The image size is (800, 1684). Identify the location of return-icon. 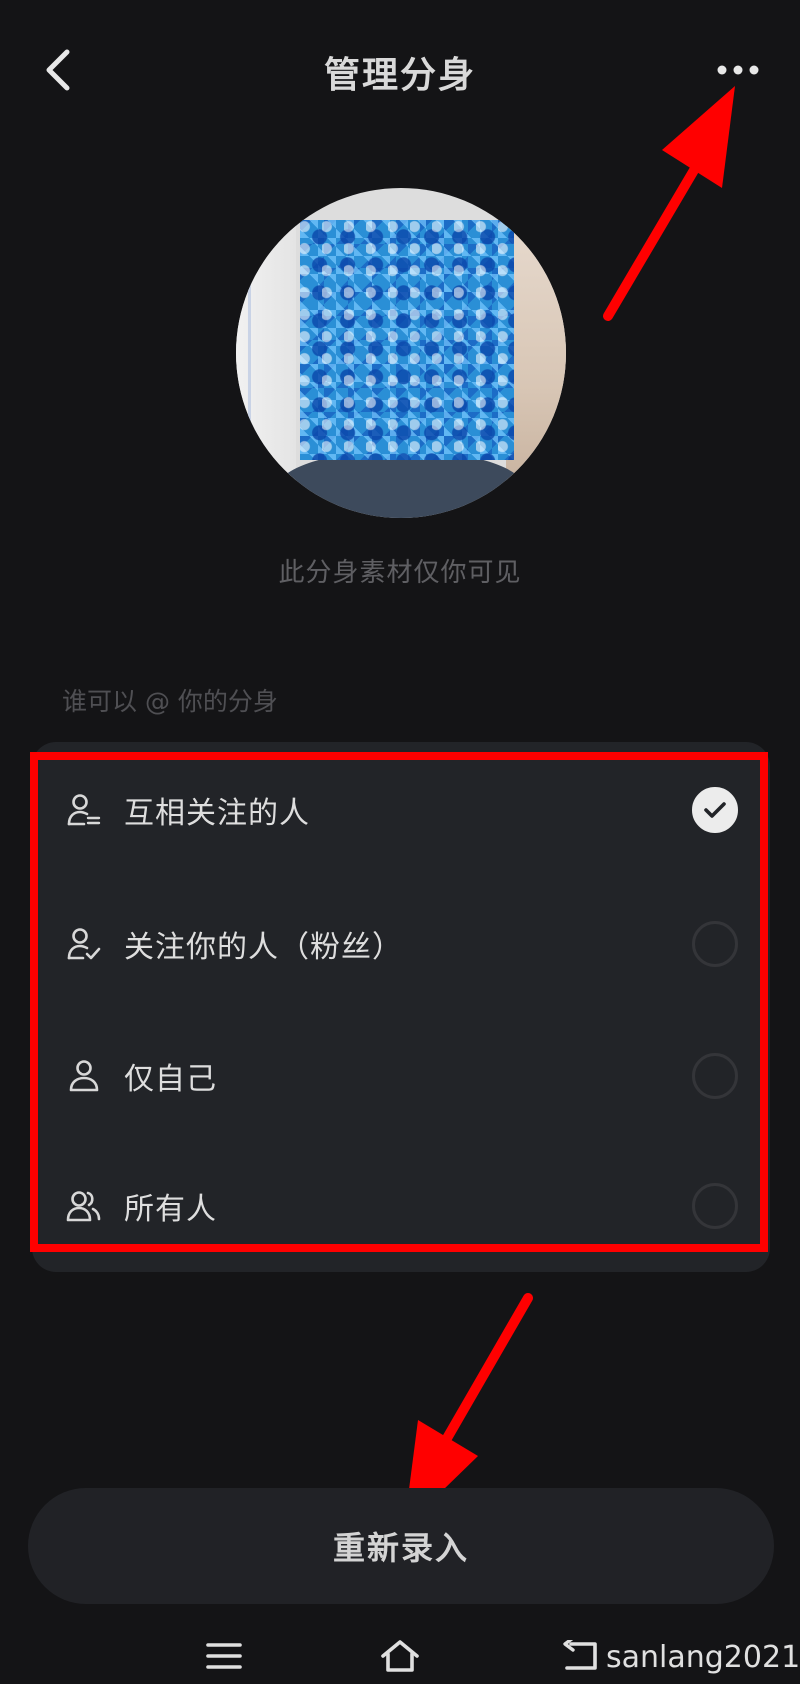
(580, 1655).